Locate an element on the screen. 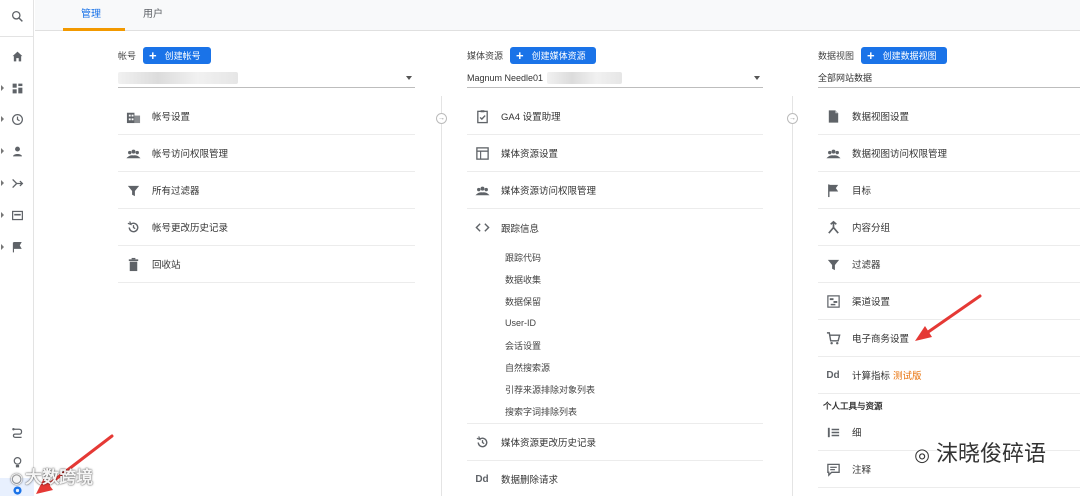 The width and height of the screenshot is (1080, 496). user-id-link: User-ID is located at coordinates (615, 323).